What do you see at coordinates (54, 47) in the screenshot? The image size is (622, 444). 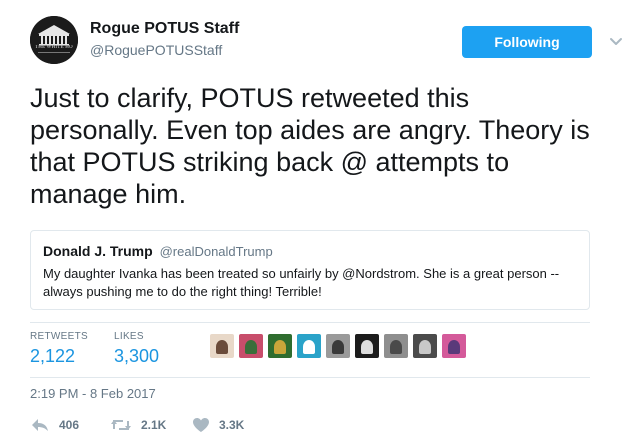 I see `avatar-caption: THE WHITE HOUSE` at bounding box center [54, 47].